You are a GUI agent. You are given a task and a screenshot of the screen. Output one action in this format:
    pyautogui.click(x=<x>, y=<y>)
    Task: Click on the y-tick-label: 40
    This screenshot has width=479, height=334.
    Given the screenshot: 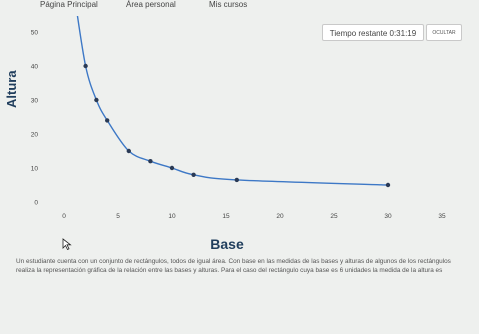 What is the action you would take?
    pyautogui.click(x=35, y=67)
    